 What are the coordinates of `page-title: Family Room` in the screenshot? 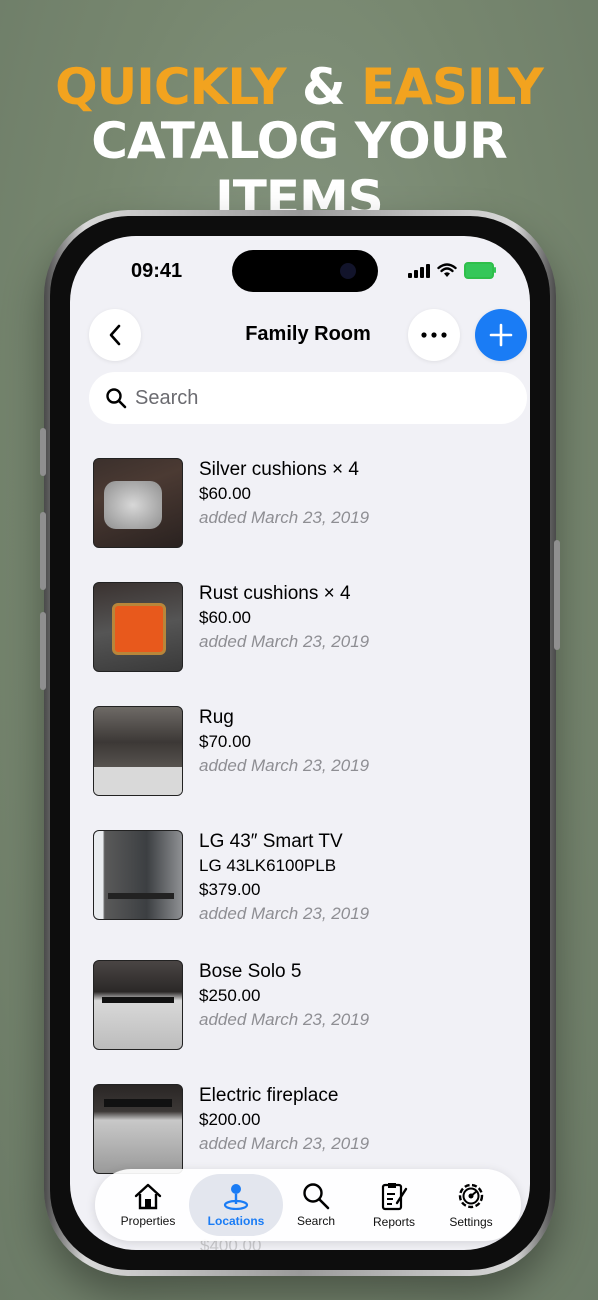 It's located at (308, 334).